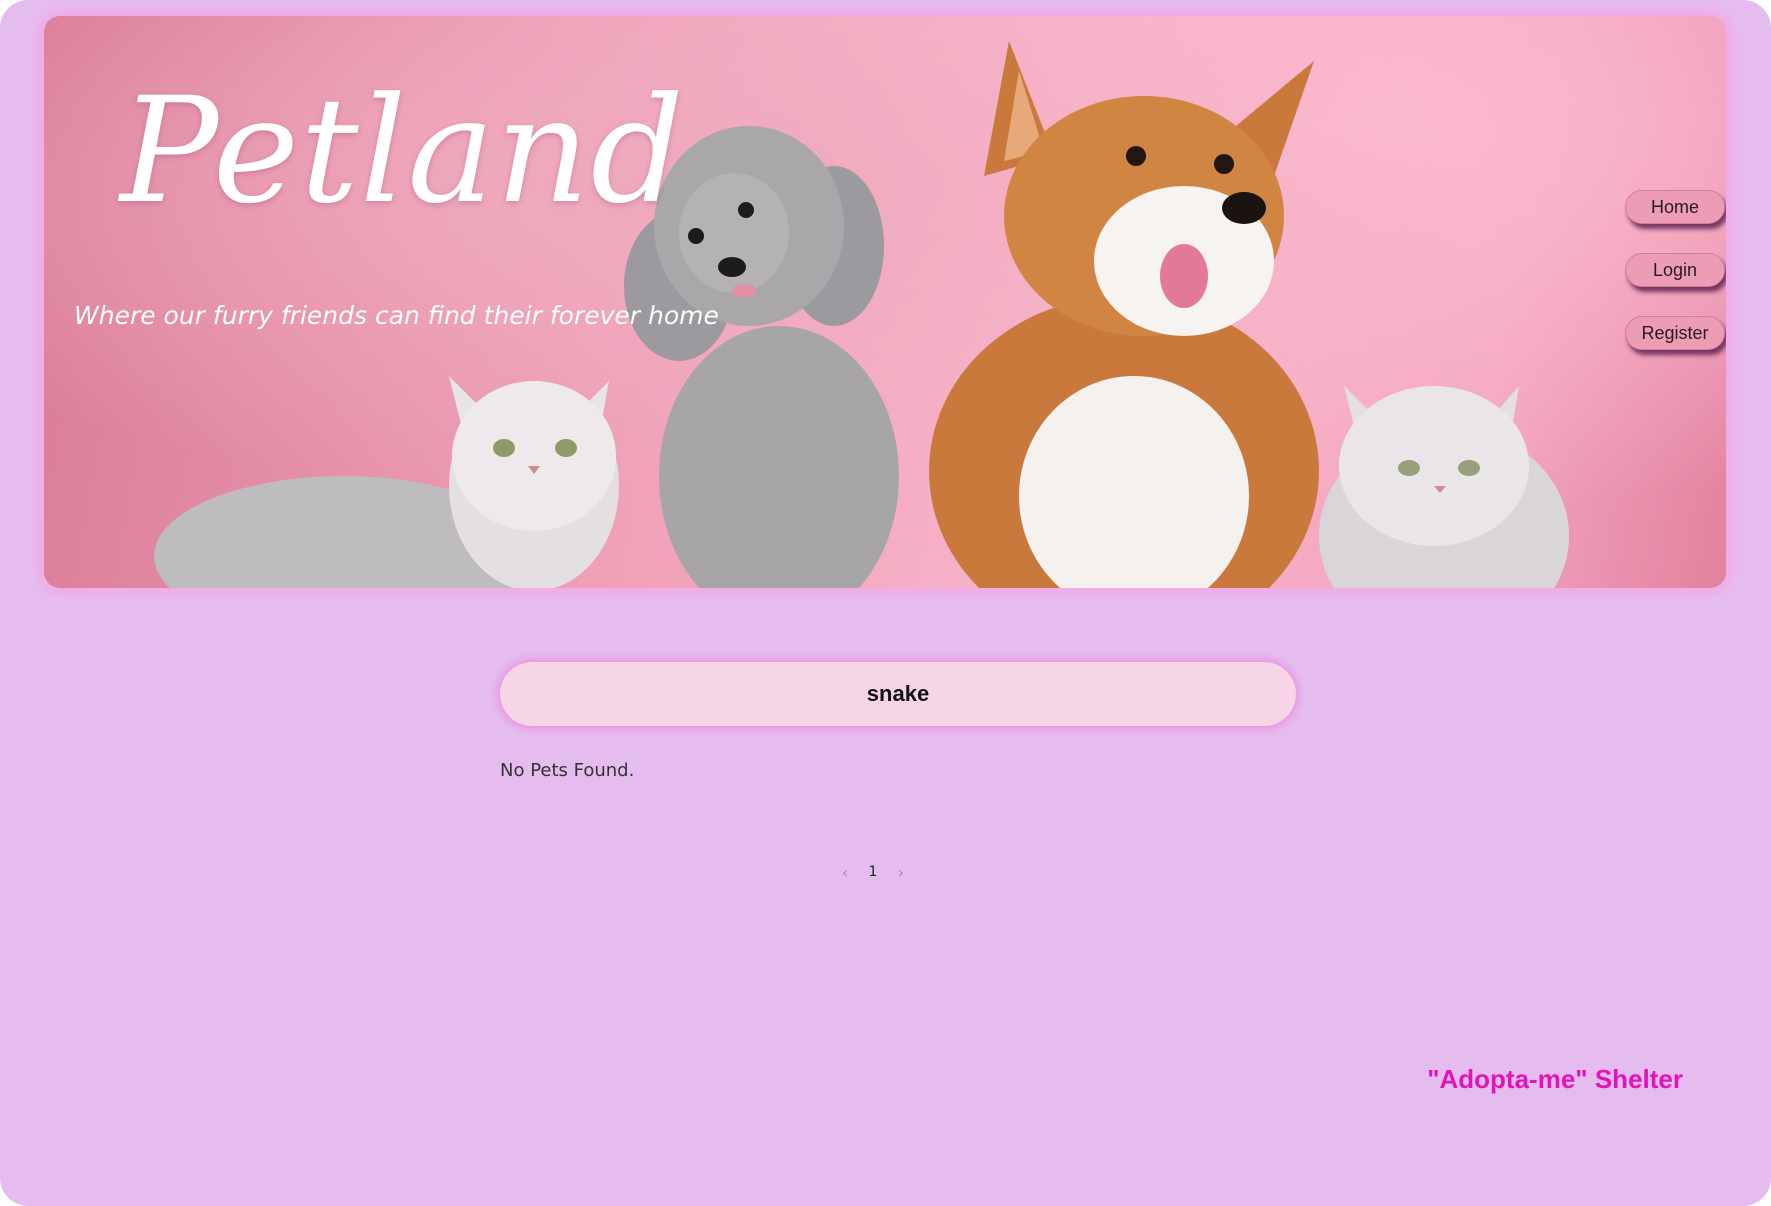  I want to click on left-cat-illustration, so click(386, 482).